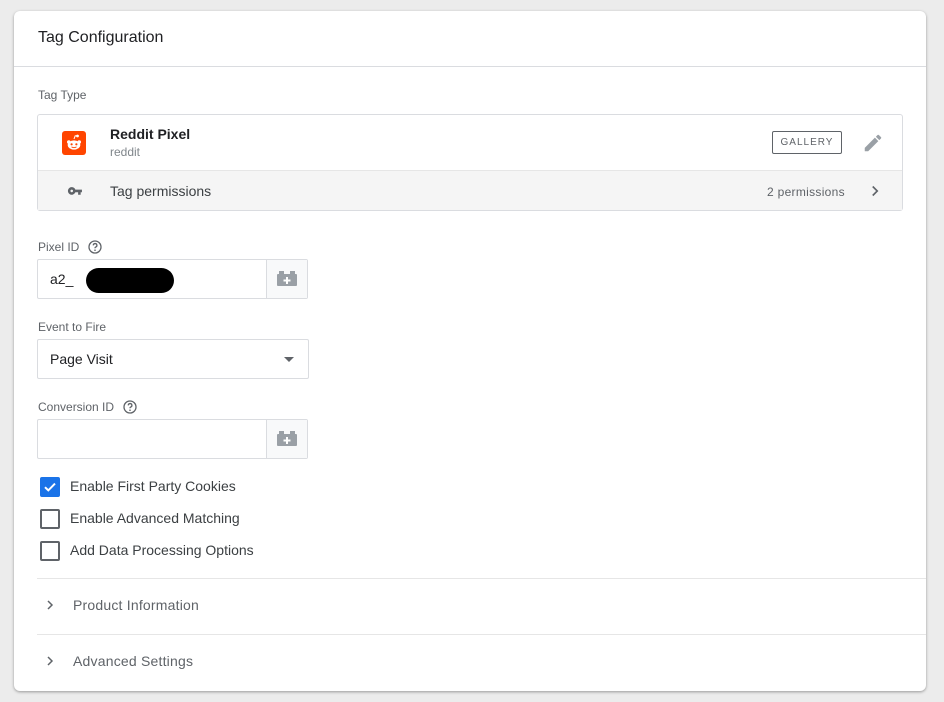 The image size is (944, 702). What do you see at coordinates (153, 486) in the screenshot?
I see `checkbox-label: Enable First Party Cookies` at bounding box center [153, 486].